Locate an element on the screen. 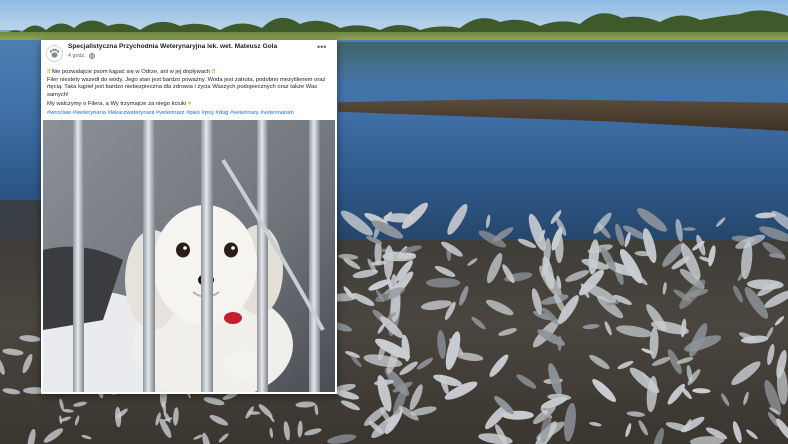 Image resolution: width=788 pixels, height=444 pixels. page-avatar is located at coordinates (54, 53).